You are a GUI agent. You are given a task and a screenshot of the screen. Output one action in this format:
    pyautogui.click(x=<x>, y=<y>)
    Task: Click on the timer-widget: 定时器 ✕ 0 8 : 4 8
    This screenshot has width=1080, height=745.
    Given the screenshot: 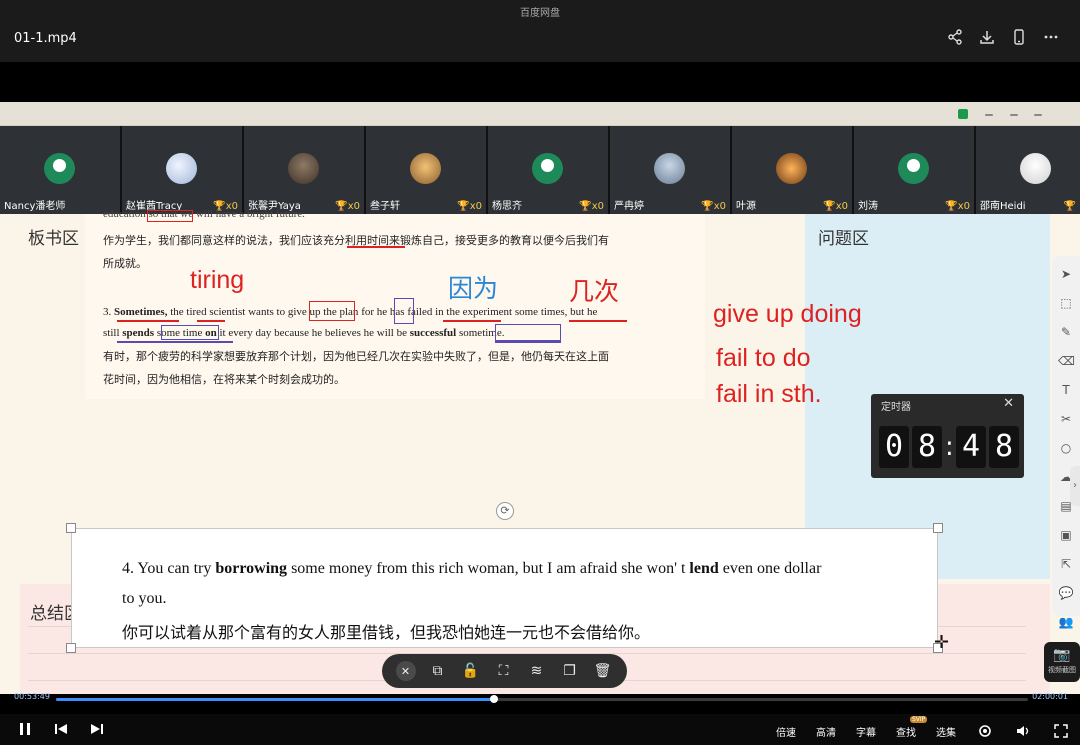 What is the action you would take?
    pyautogui.click(x=947, y=436)
    